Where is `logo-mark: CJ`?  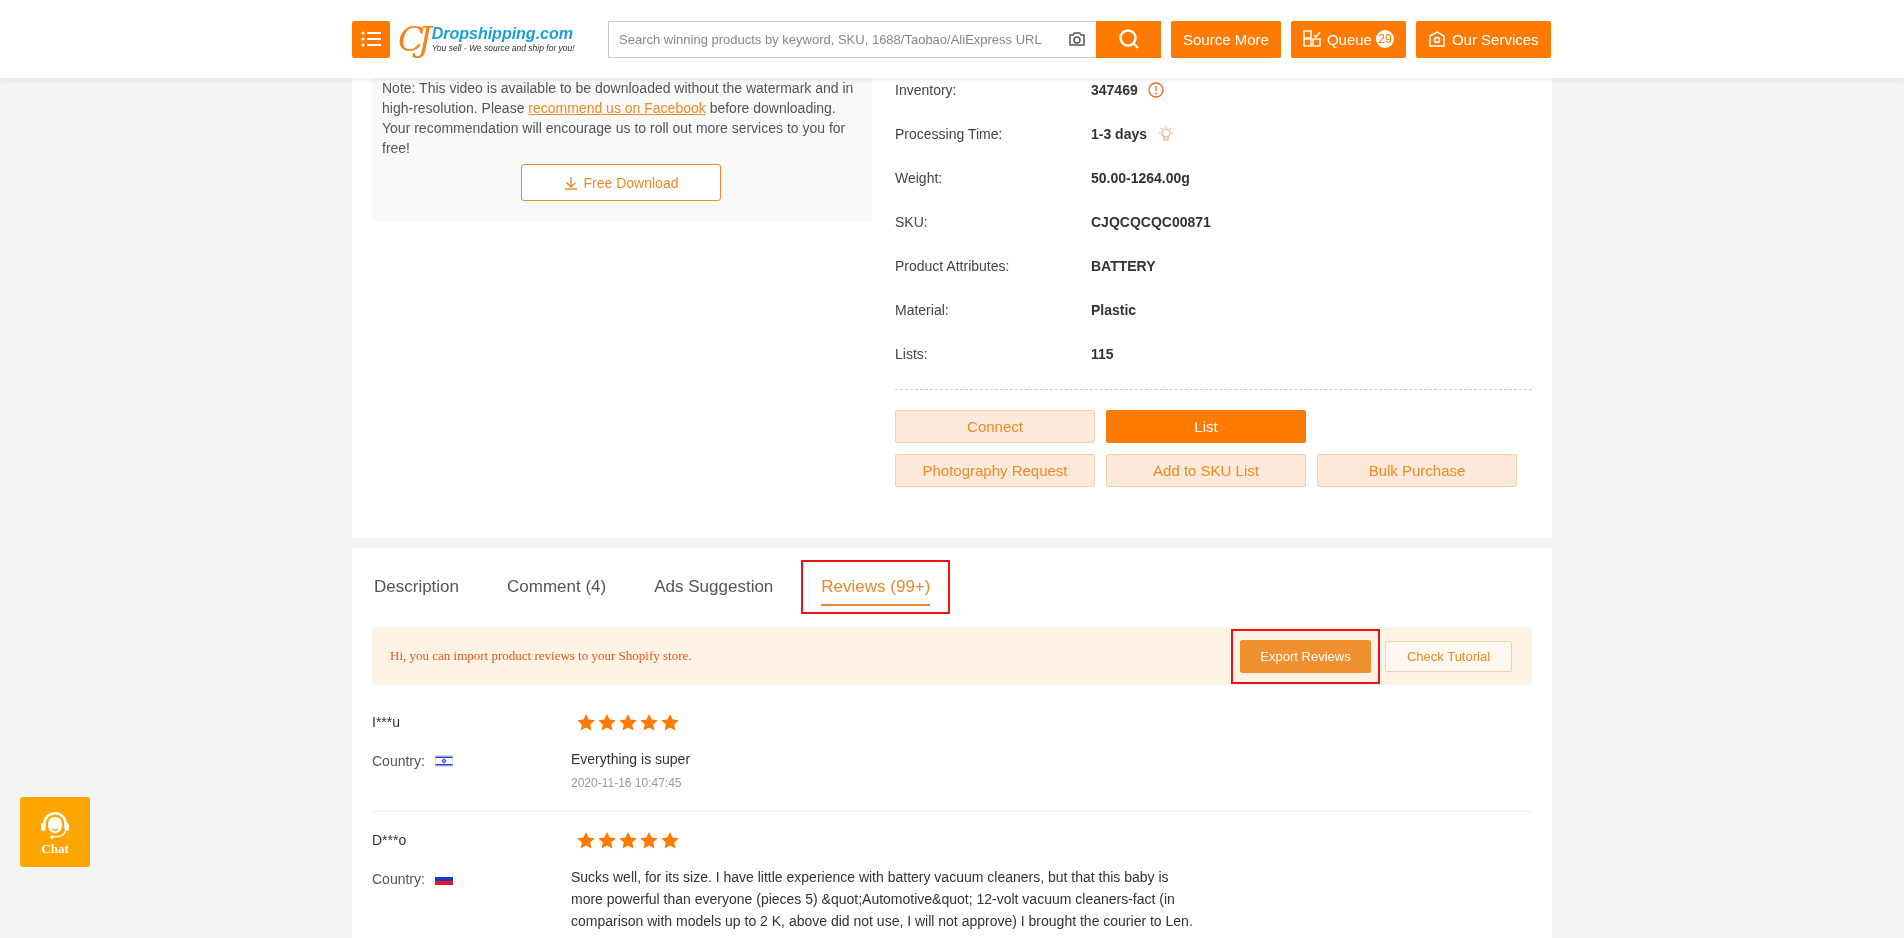 logo-mark: CJ is located at coordinates (412, 39).